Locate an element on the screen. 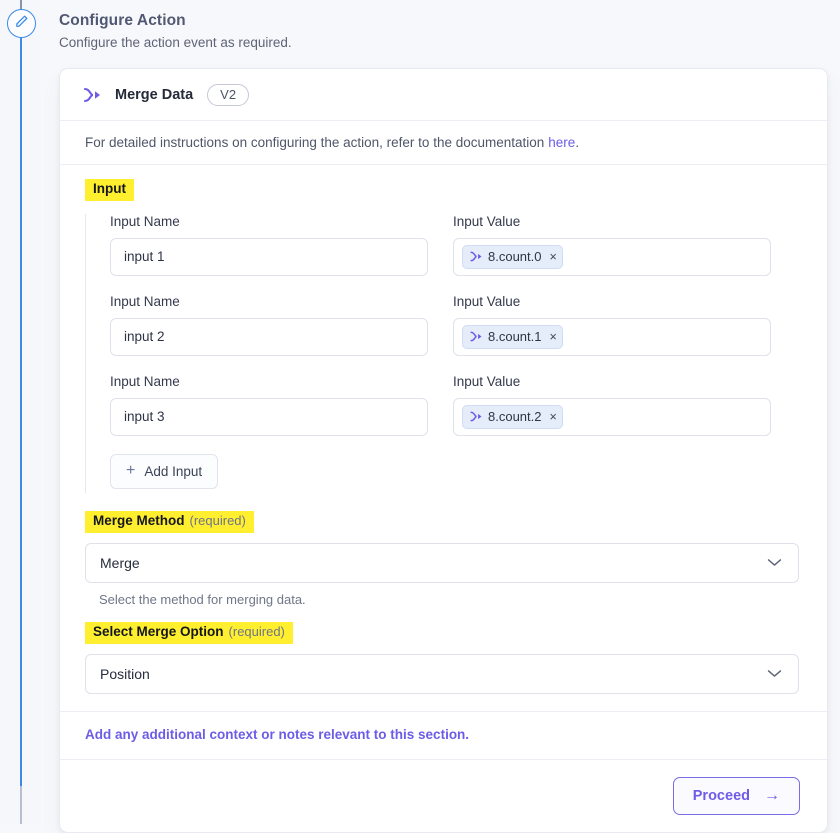 The height and width of the screenshot is (833, 840). edit-step-badge is located at coordinates (21, 23).